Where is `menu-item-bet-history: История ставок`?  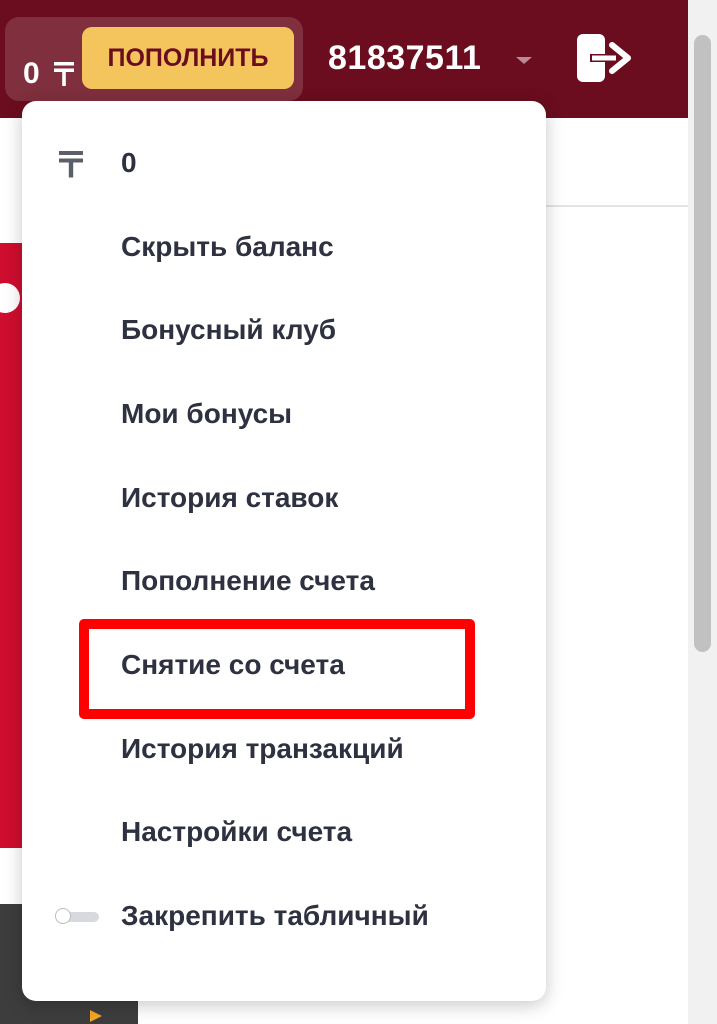
menu-item-bet-history: История ставок is located at coordinates (284, 498).